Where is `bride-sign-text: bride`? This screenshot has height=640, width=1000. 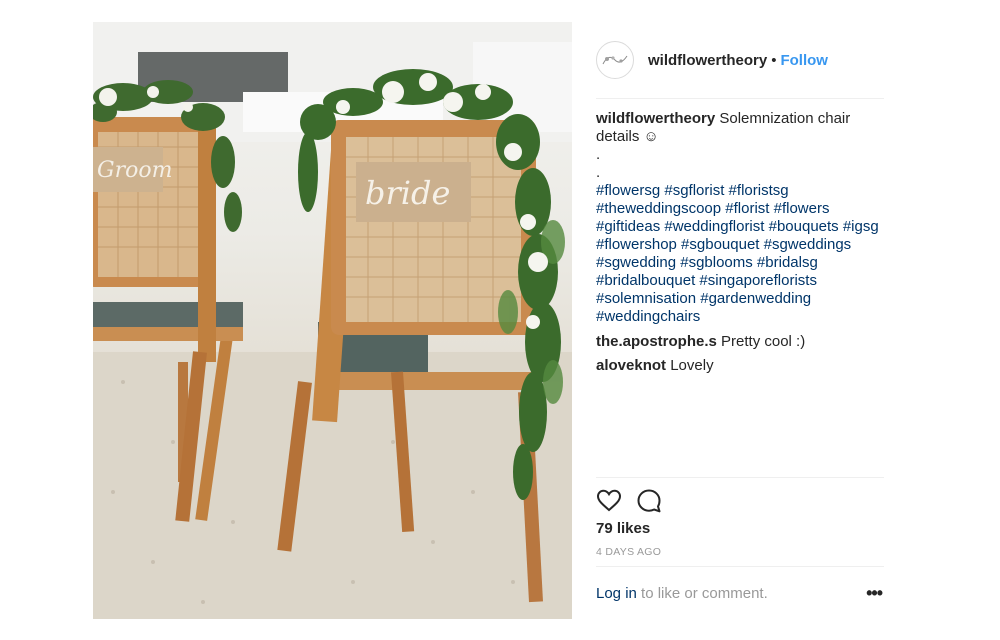
bride-sign-text: bride is located at coordinates (407, 193).